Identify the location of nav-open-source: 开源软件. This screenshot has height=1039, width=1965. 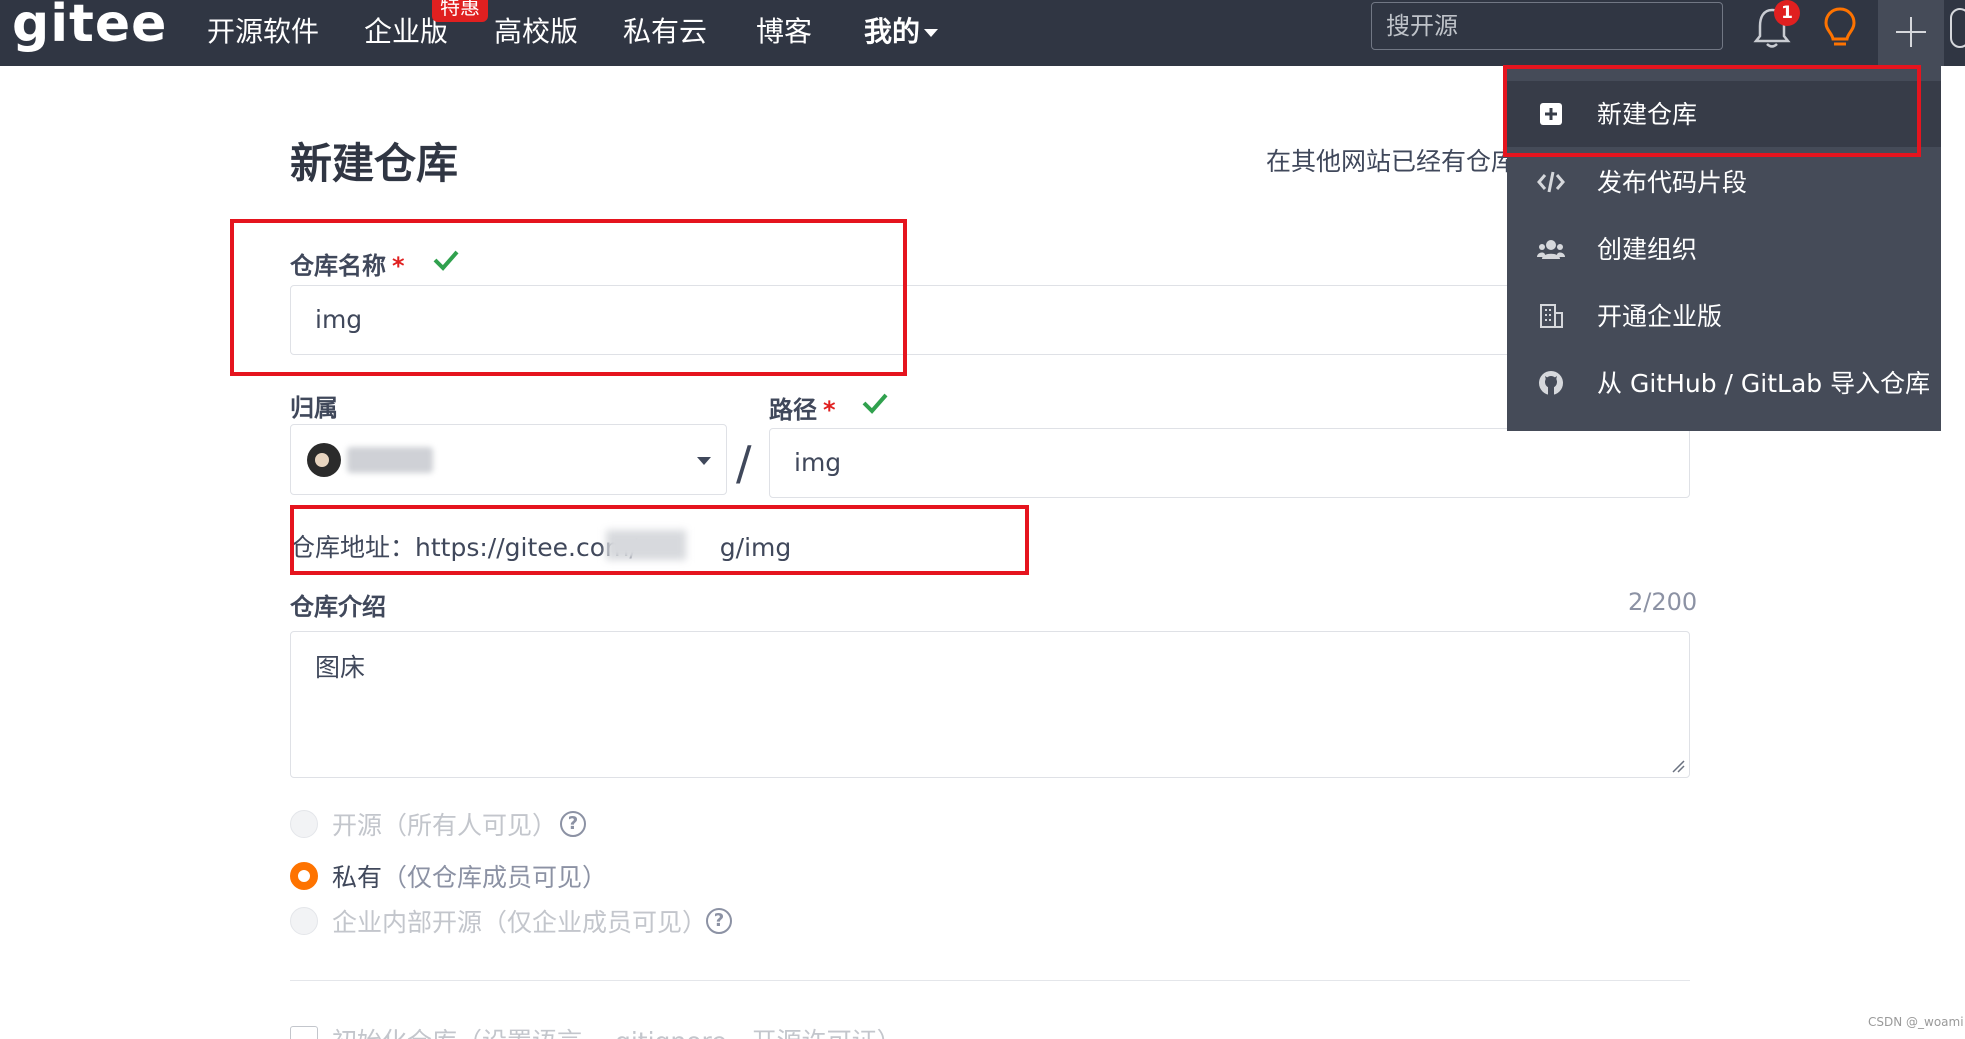
(263, 30).